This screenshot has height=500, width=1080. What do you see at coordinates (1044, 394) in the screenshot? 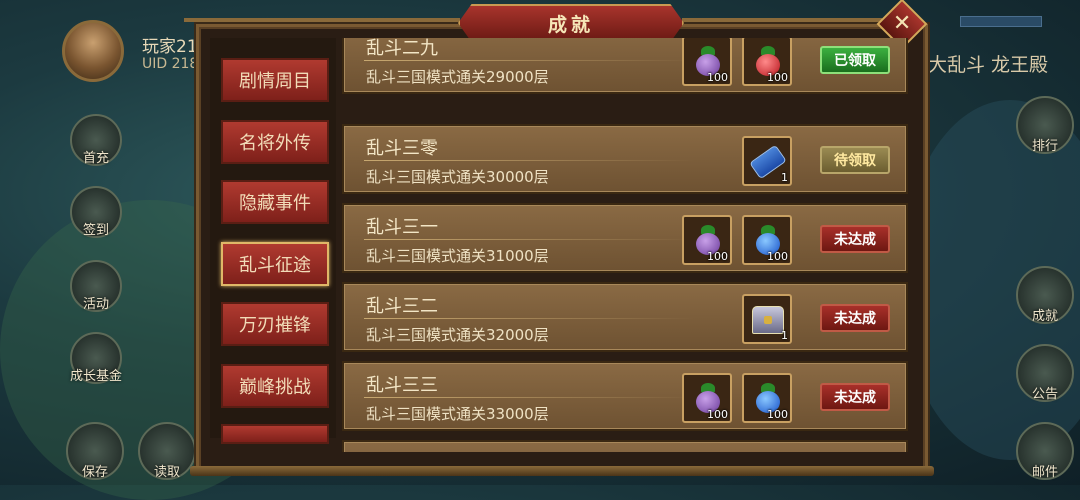
I see `notice-icon-label: 公告` at bounding box center [1044, 394].